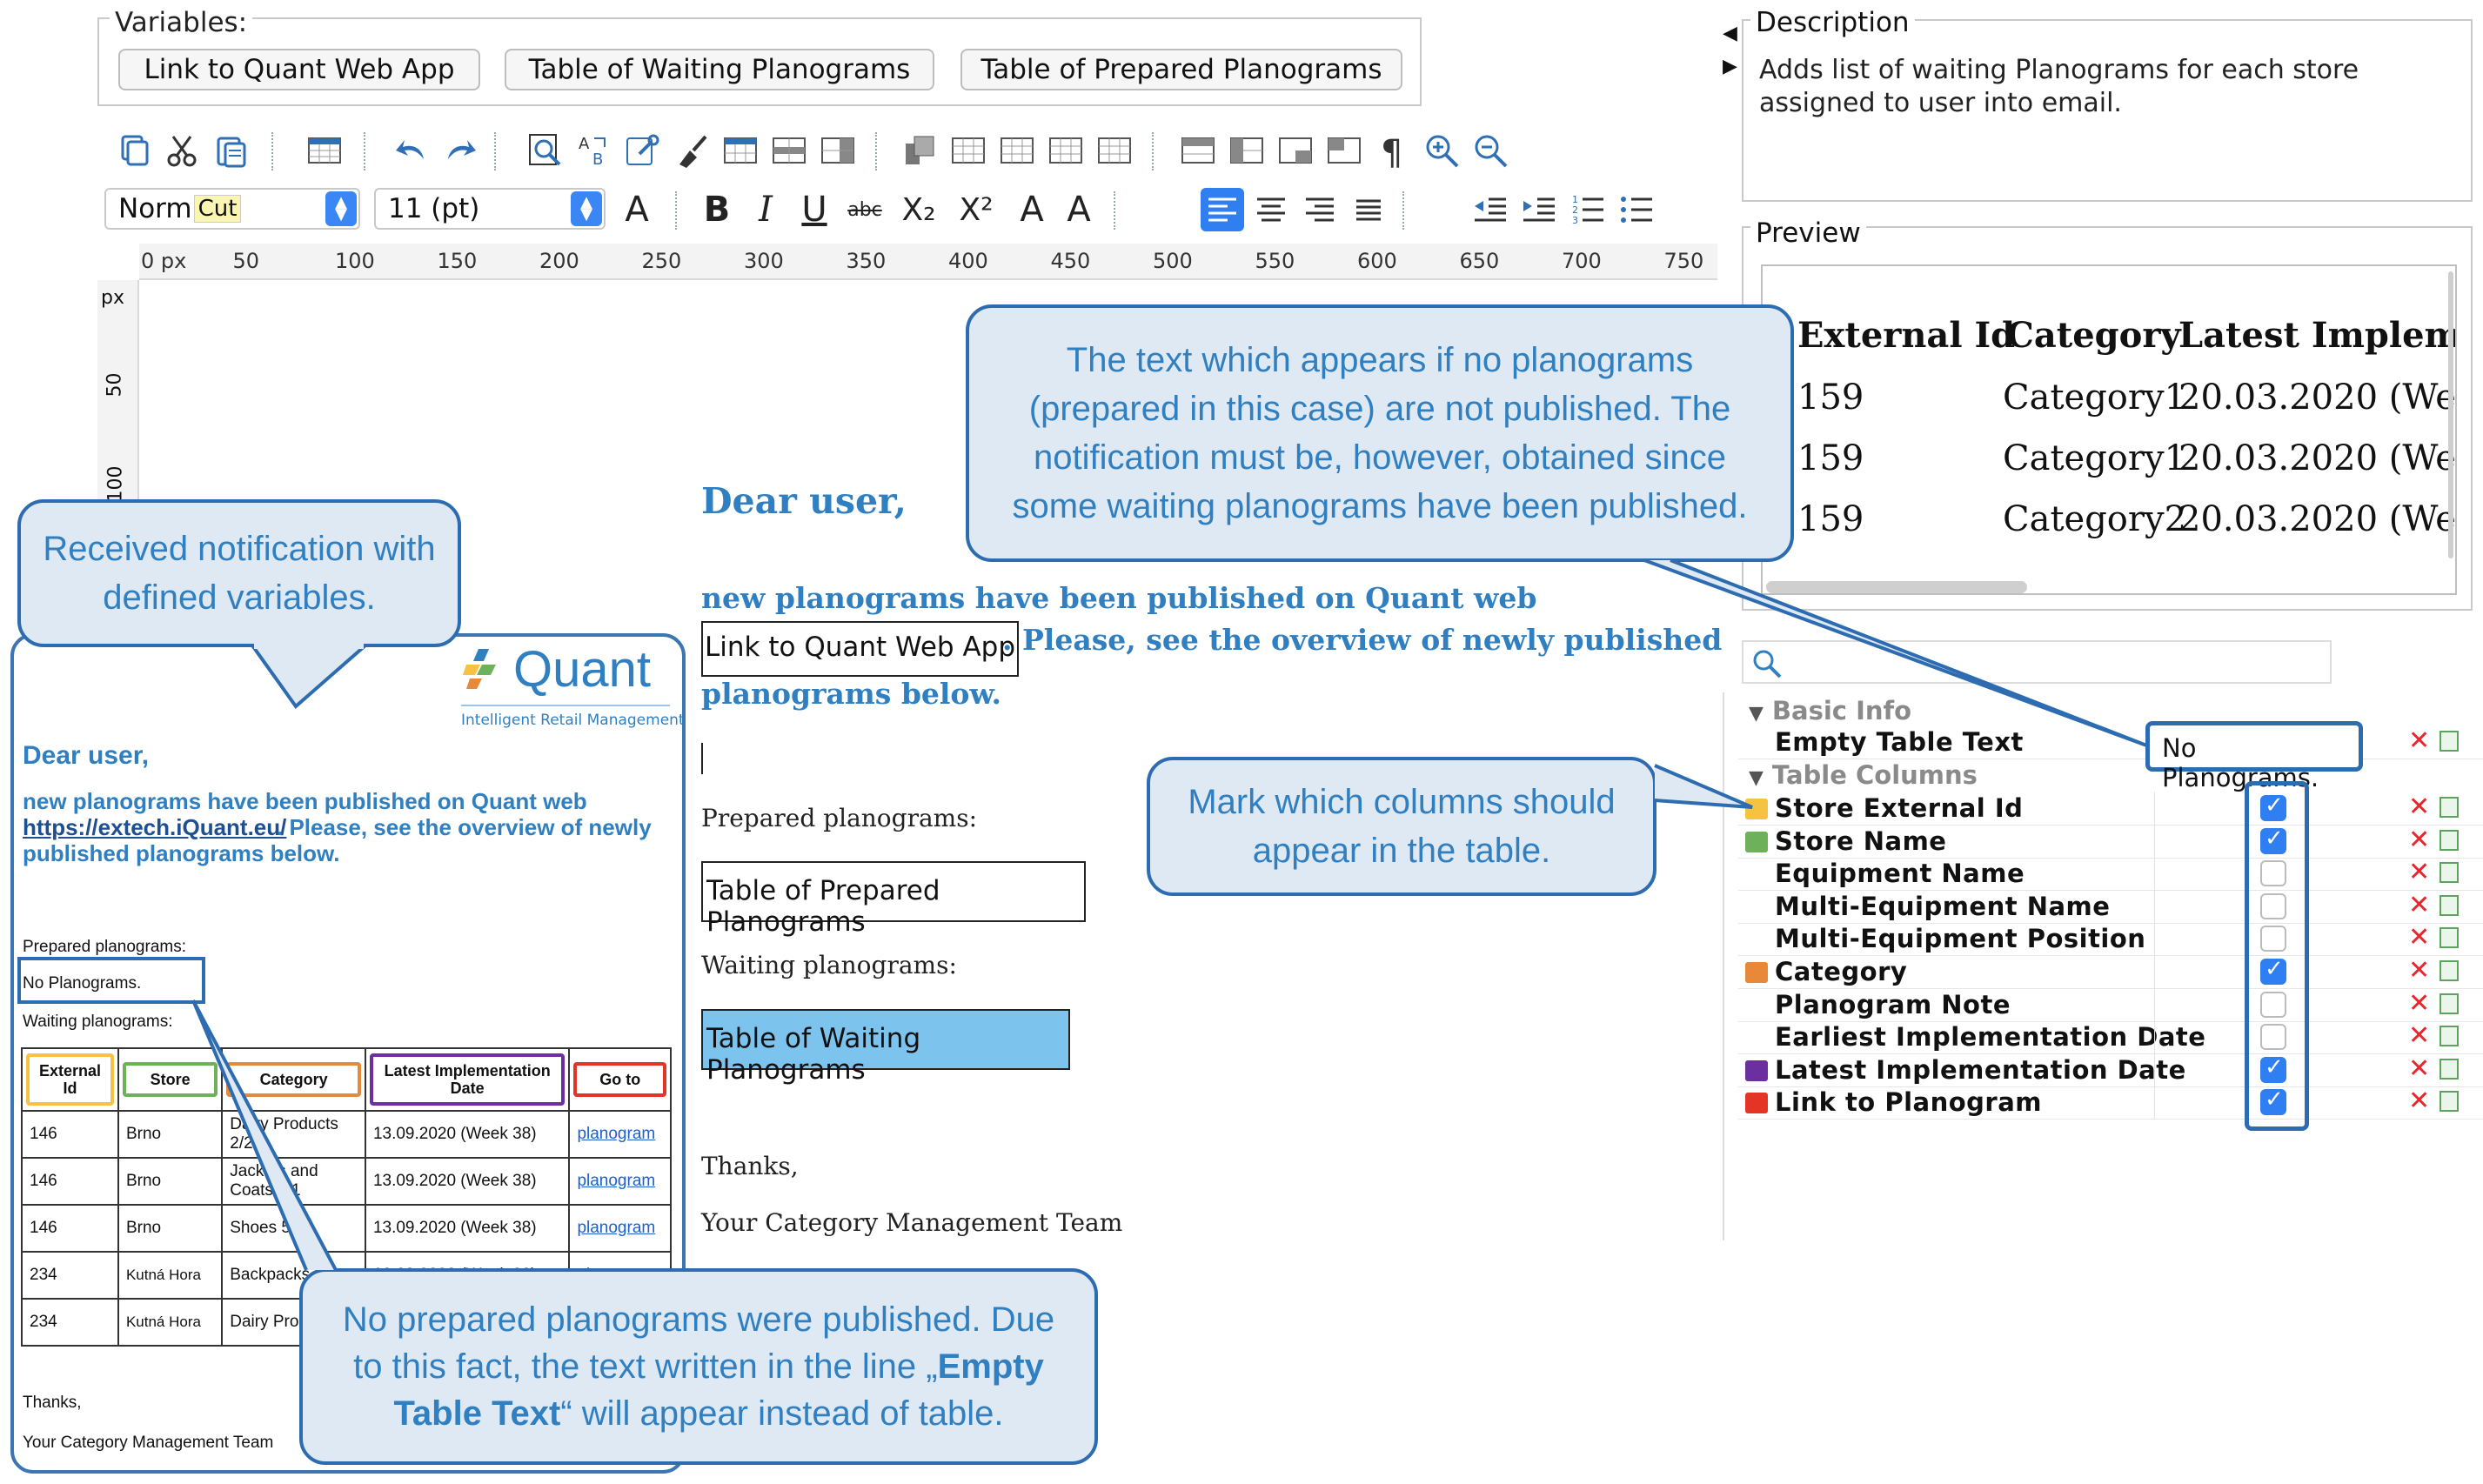  I want to click on align-right-icon, so click(1320, 209).